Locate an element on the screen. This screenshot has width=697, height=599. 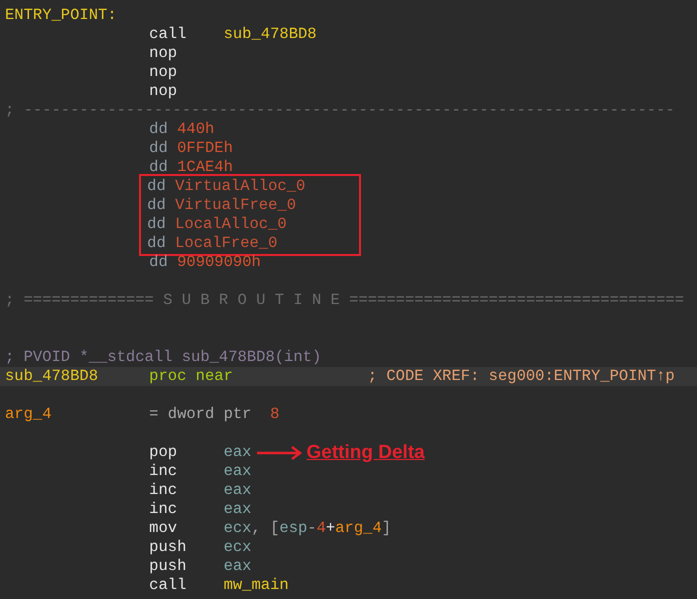
code-line: ENTRY_POINT: is located at coordinates (61, 15).